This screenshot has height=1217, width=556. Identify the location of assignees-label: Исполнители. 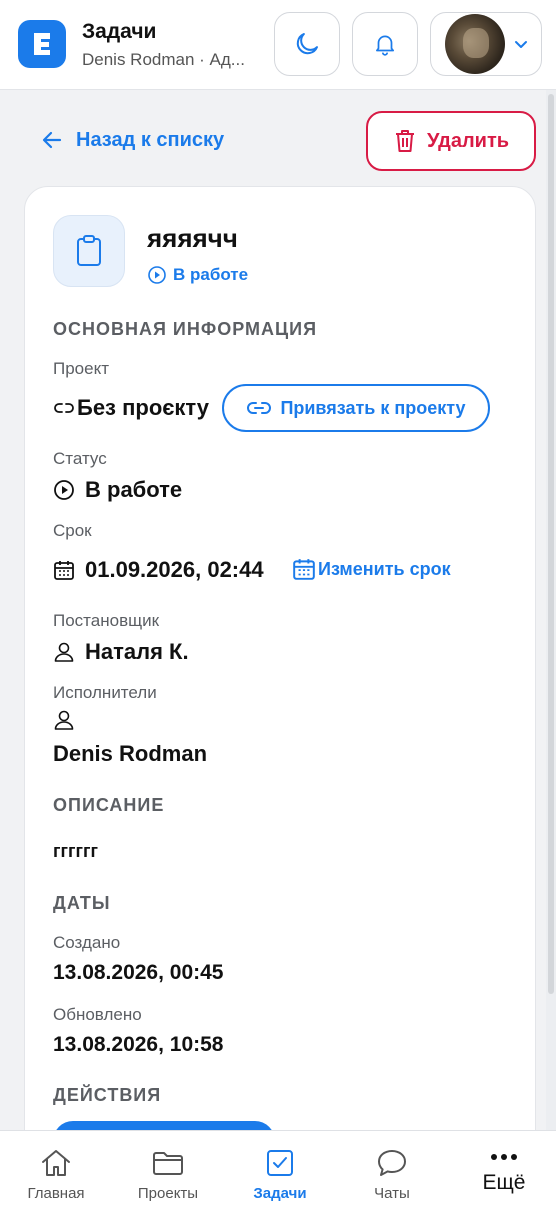
(105, 692).